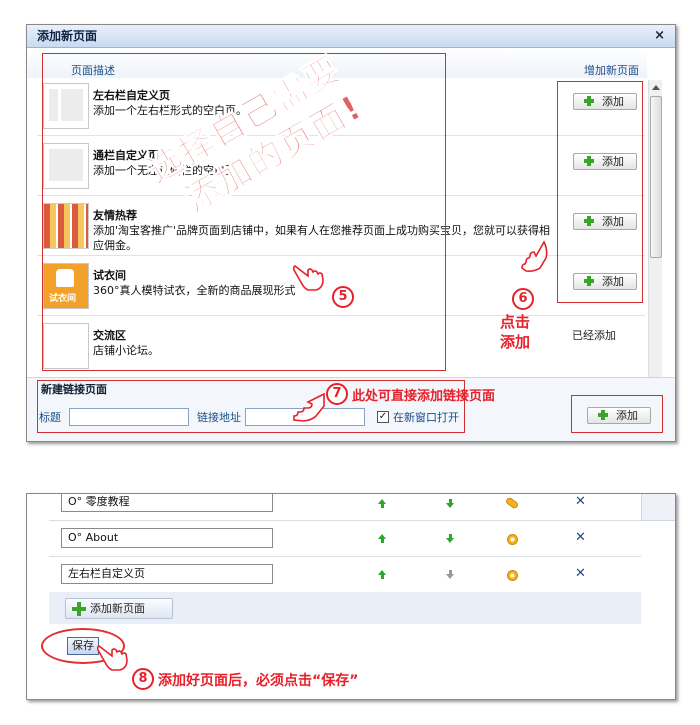 The height and width of the screenshot is (725, 700). What do you see at coordinates (611, 70) in the screenshot?
I see `header-add-new-page: 增加新页面` at bounding box center [611, 70].